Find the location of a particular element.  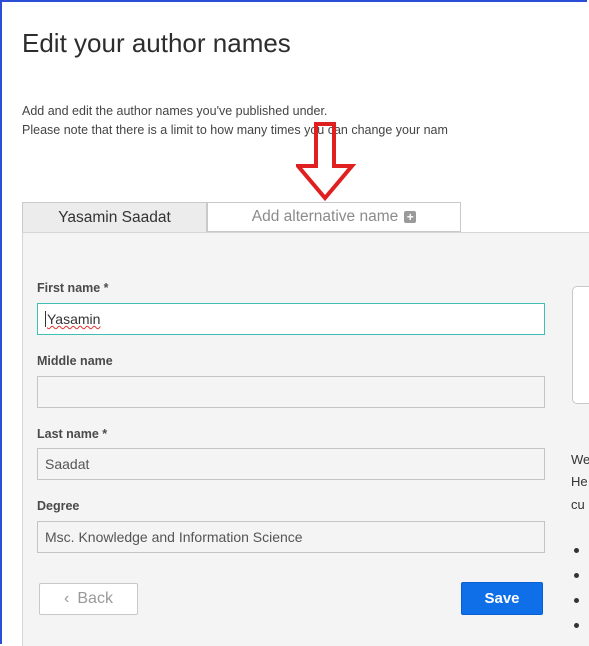

side-info-box is located at coordinates (580, 345).